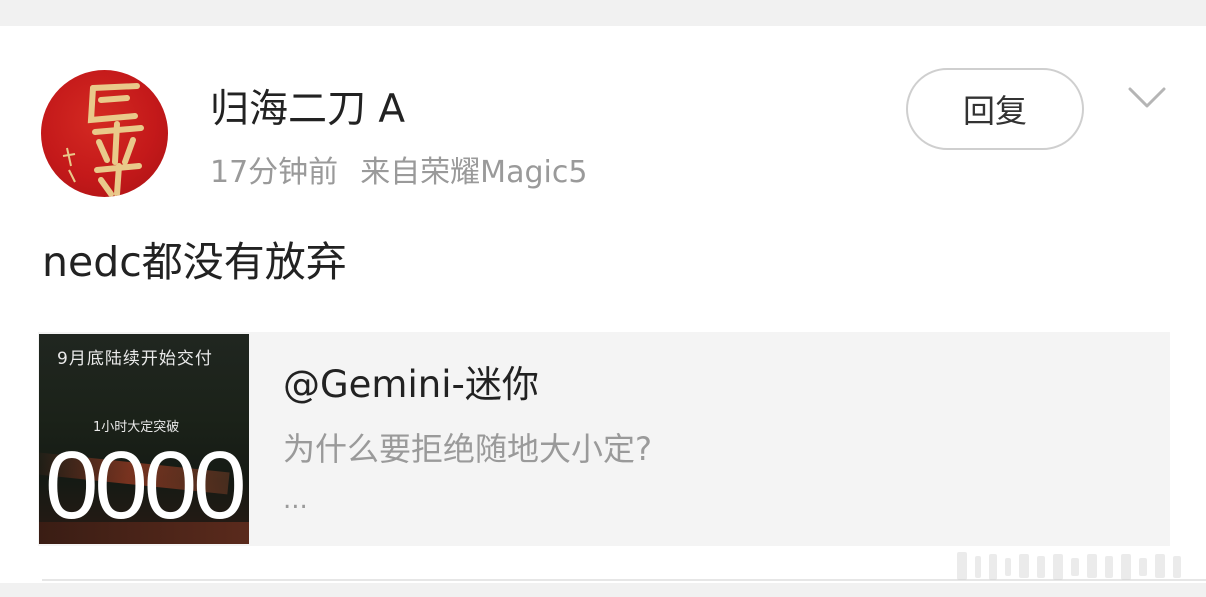 The height and width of the screenshot is (597, 1206). I want to click on post-meta: 17分钟前 来自荣耀Magic5, so click(398, 173).